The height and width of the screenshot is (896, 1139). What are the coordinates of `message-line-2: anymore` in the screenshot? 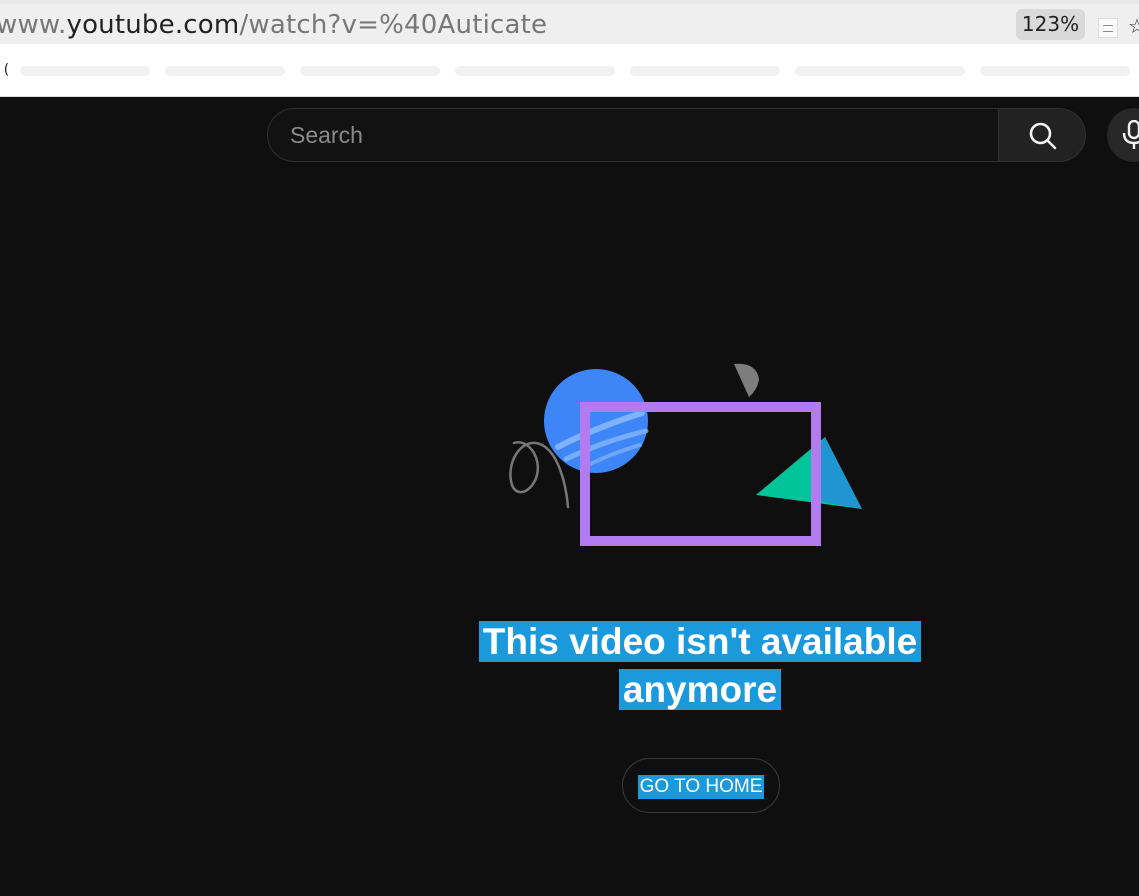 It's located at (700, 689).